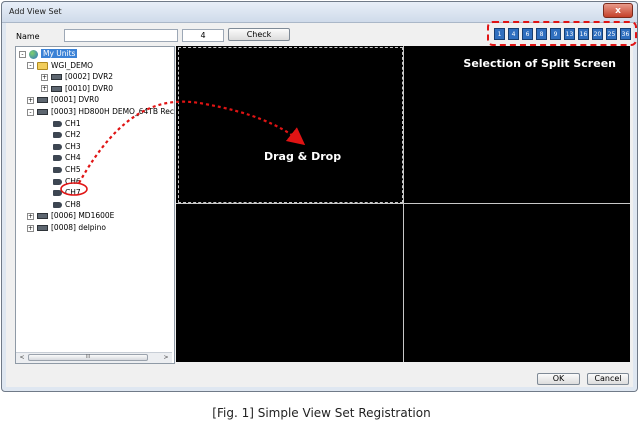 The image size is (643, 427). I want to click on tree-item-label: CH7, so click(73, 193).